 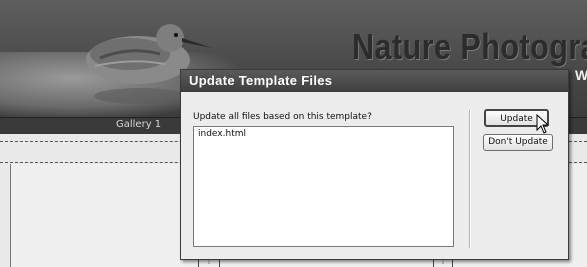 I want to click on dialog-title: Update Template Files, so click(x=261, y=80).